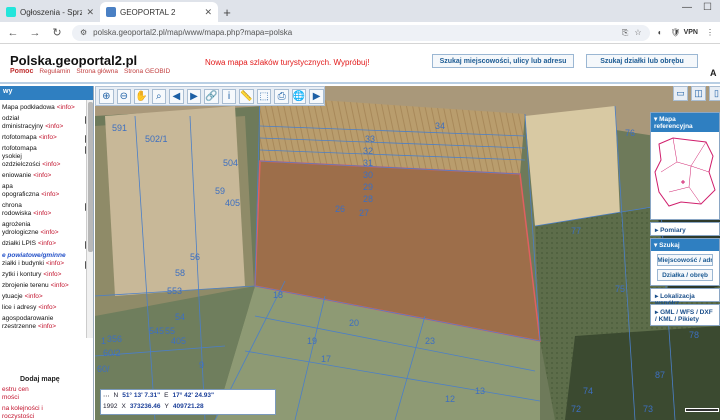 This screenshot has width=720, height=420. I want to click on gml-item: ▸ GML / WFS / DXF / KML / Pikiety, so click(685, 315).